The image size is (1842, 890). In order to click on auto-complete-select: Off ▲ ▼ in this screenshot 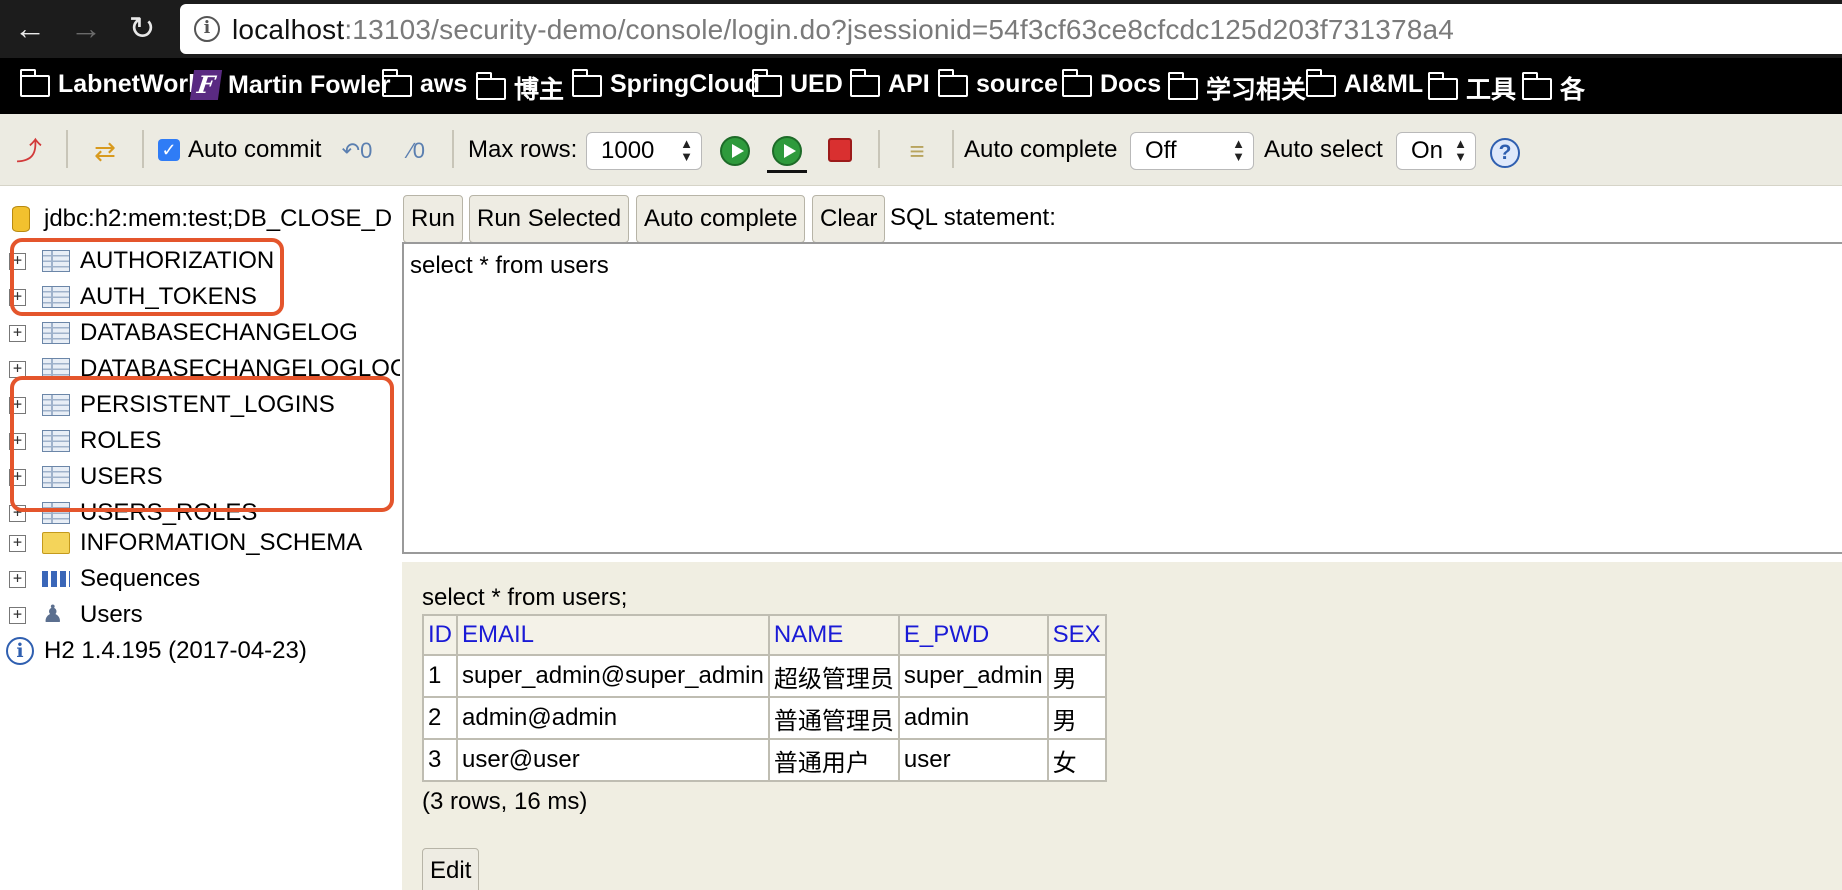, I will do `click(1192, 151)`.